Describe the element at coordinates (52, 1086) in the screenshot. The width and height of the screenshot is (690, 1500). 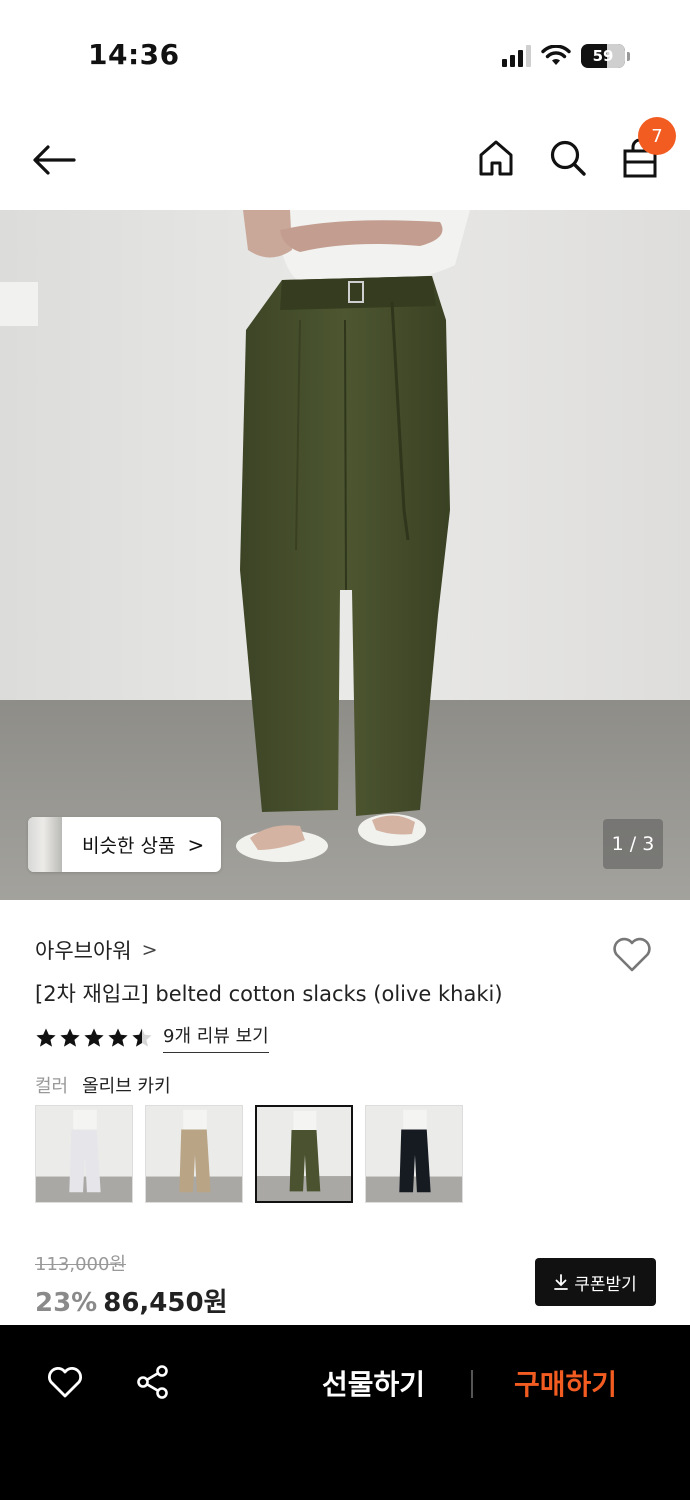
I see `color-label: 컬러` at that location.